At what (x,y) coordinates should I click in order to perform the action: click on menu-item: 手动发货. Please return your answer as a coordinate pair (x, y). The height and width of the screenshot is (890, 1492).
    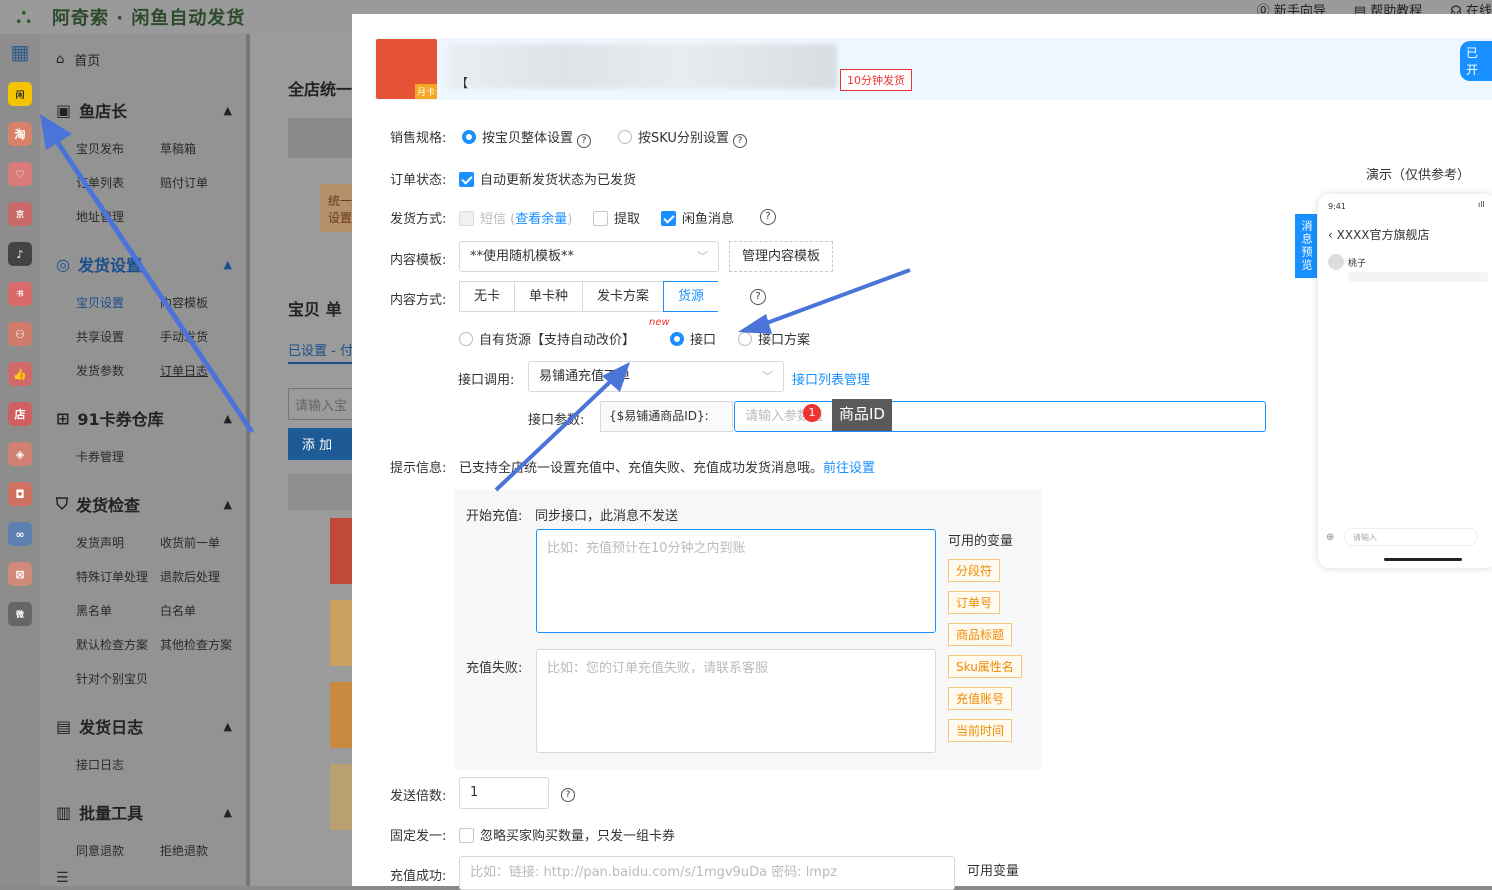
    Looking at the image, I should click on (184, 336).